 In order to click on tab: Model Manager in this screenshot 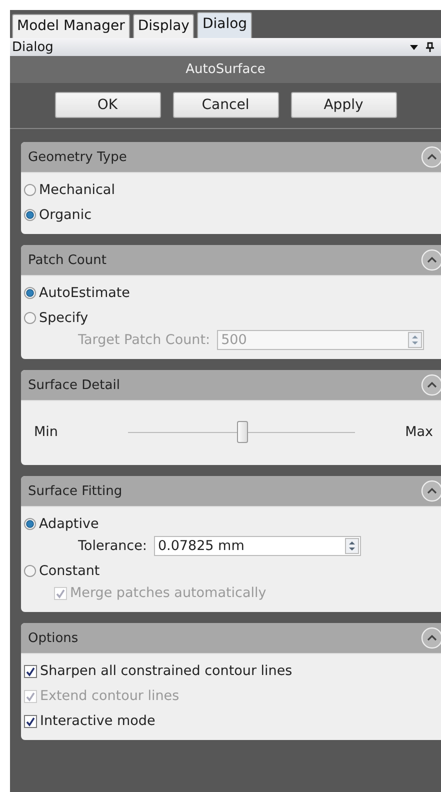, I will do `click(71, 26)`.